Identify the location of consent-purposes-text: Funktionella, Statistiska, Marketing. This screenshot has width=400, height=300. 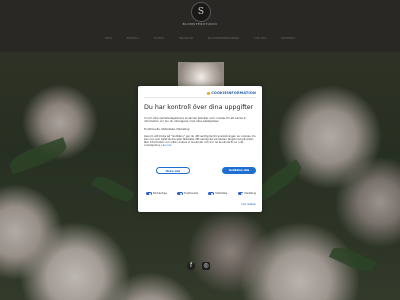
(167, 129).